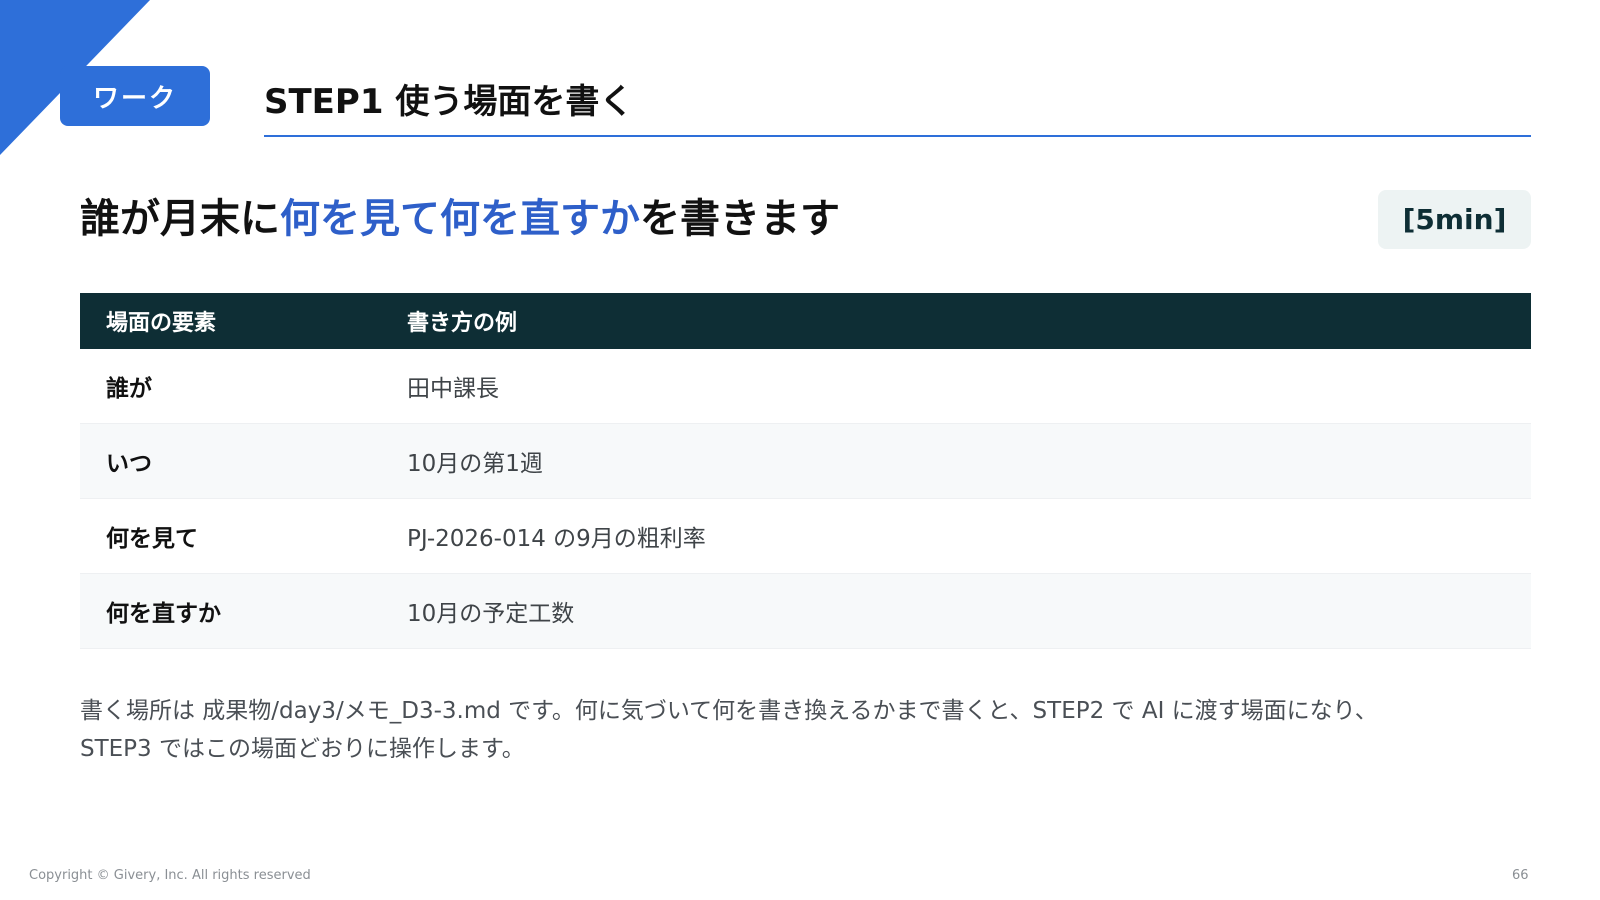  I want to click on page-title: STEP1 使う場面を書く, so click(449, 102).